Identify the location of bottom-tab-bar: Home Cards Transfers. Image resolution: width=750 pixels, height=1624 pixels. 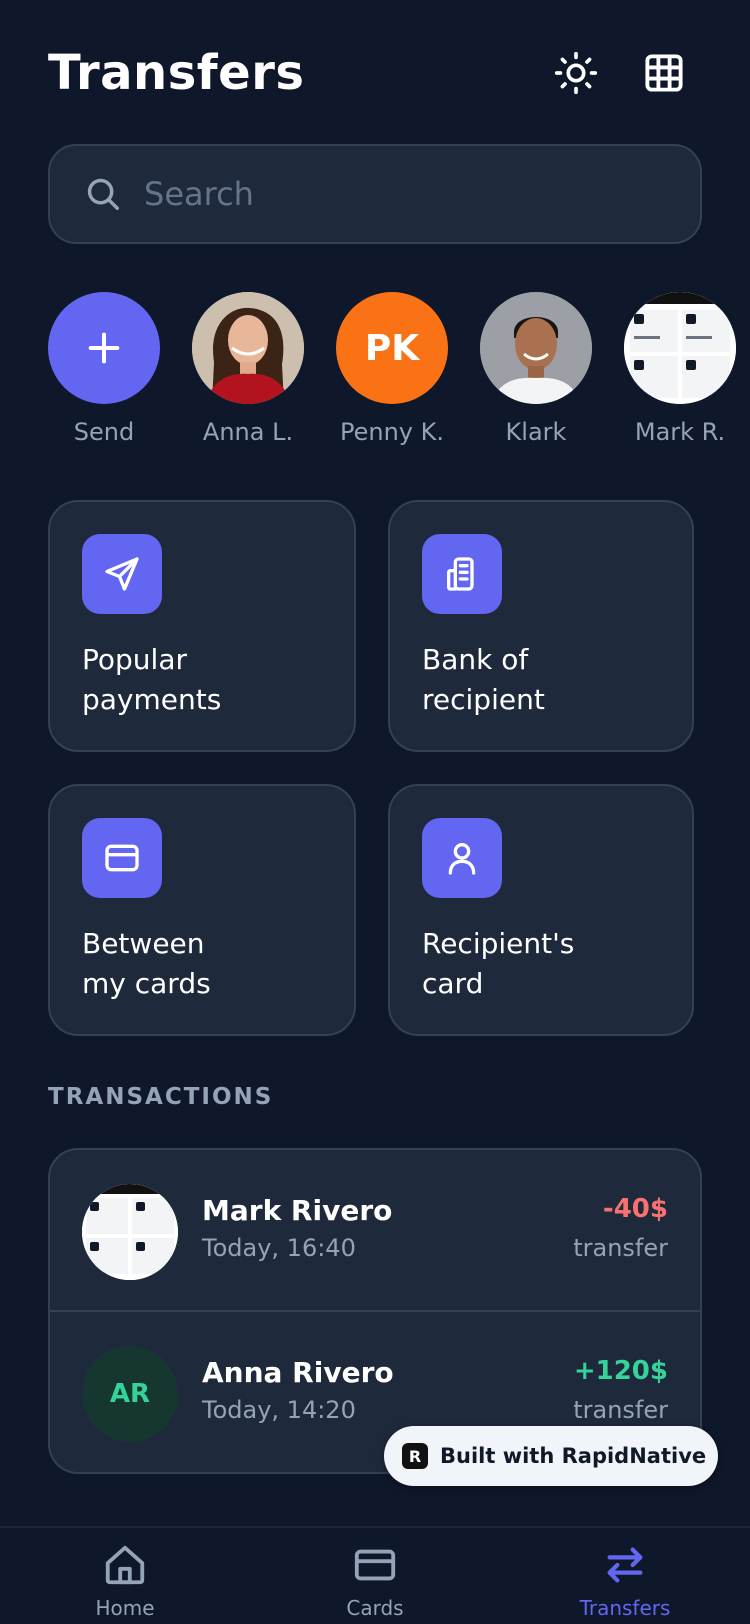
(375, 1575).